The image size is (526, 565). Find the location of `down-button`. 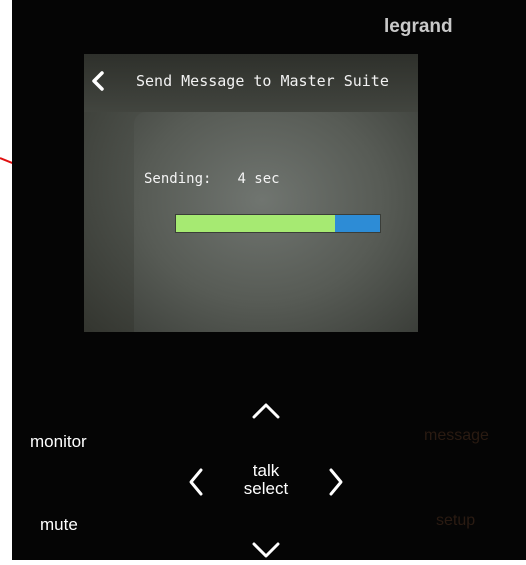

down-button is located at coordinates (266, 549).